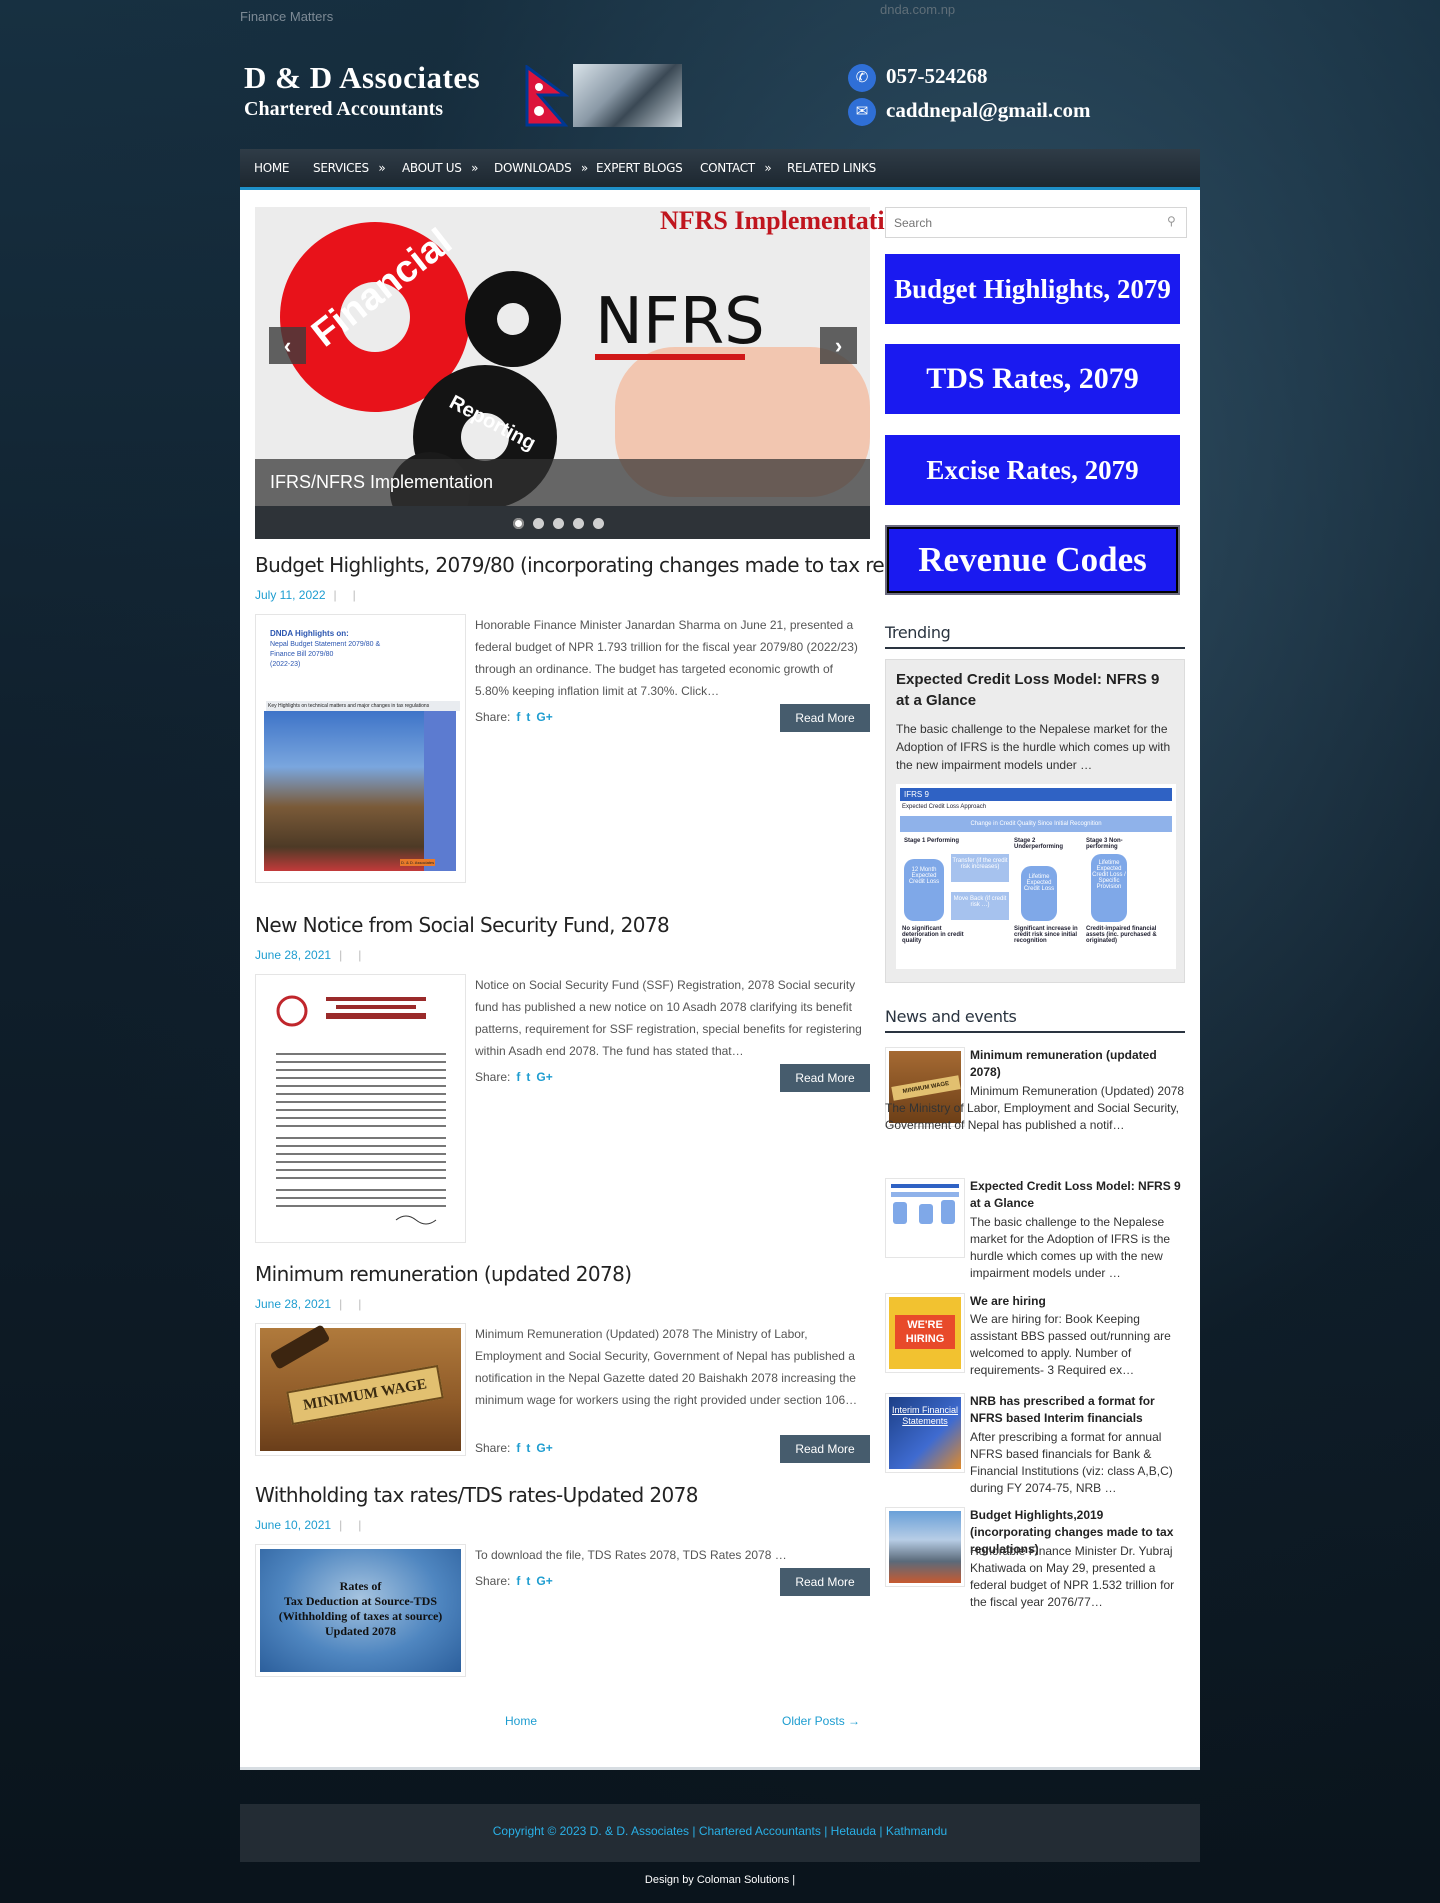 The height and width of the screenshot is (1903, 1440). Describe the element at coordinates (1024, 223) in the screenshot. I see `search-input` at that location.